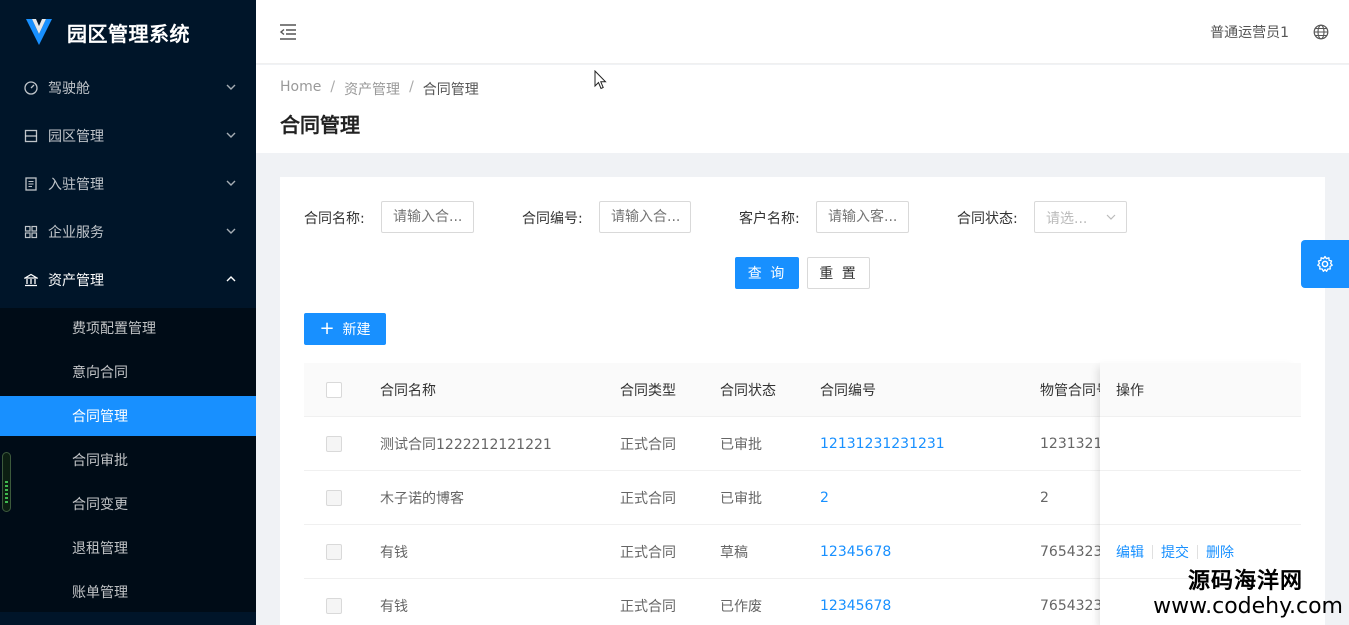  What do you see at coordinates (128, 88) in the screenshot?
I see `menu-item-cockpit: 驾驶舱` at bounding box center [128, 88].